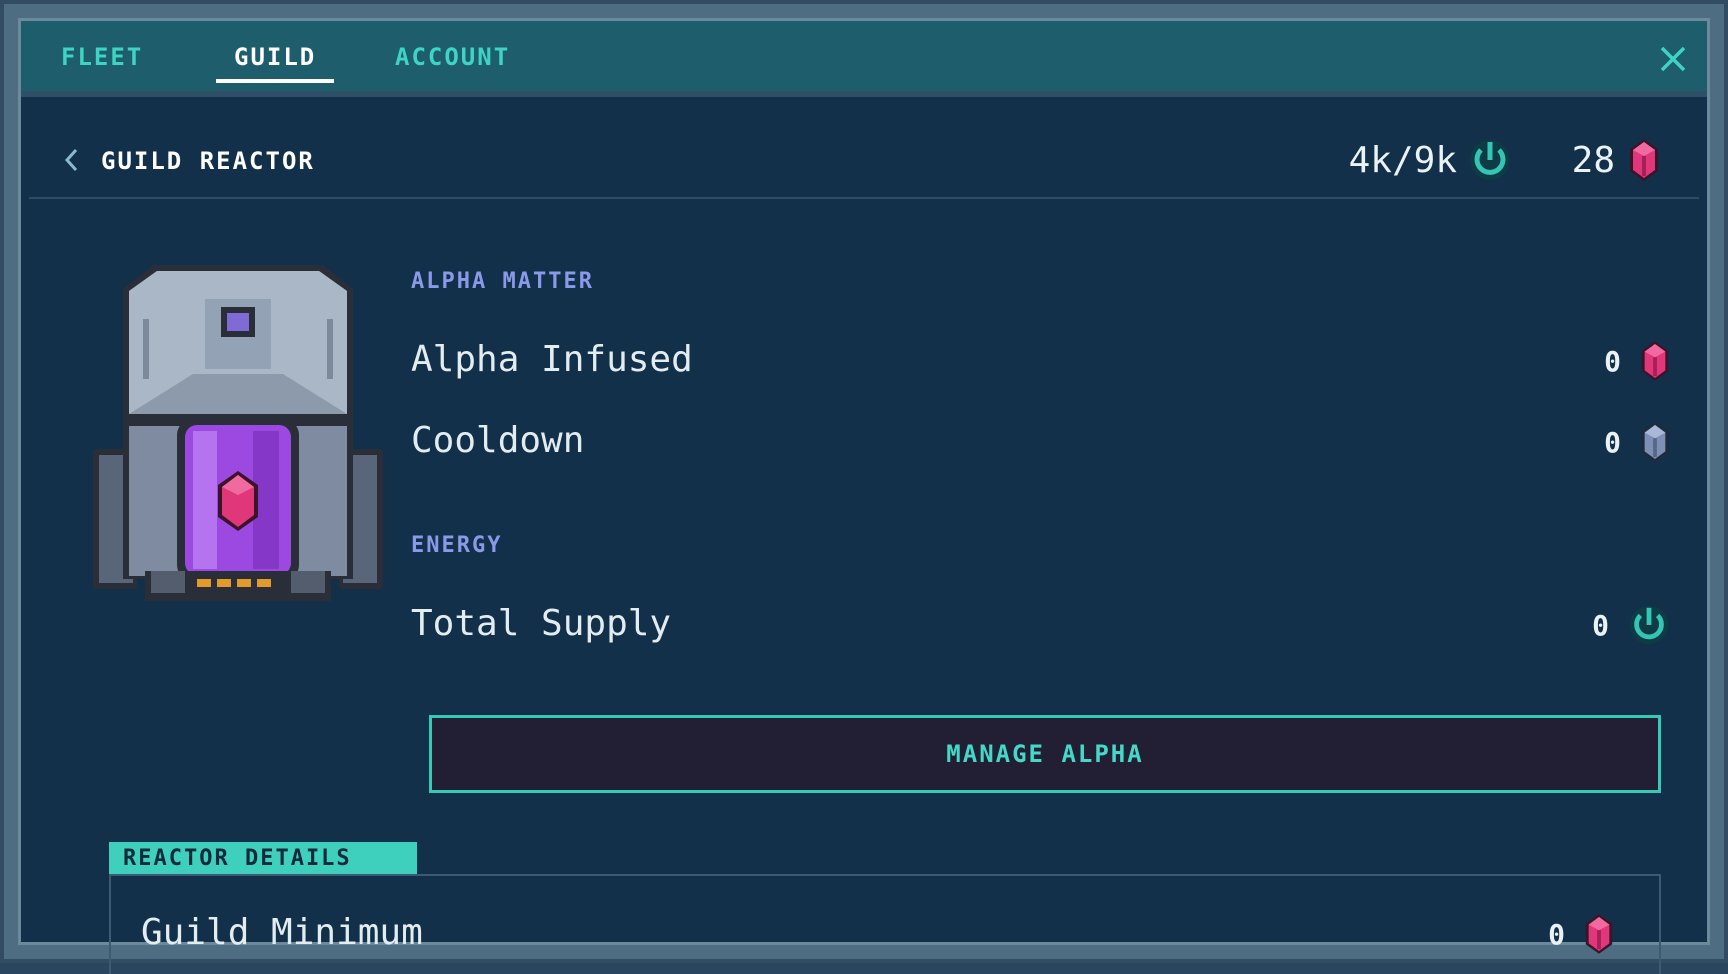 Image resolution: width=1728 pixels, height=974 pixels. Describe the element at coordinates (102, 63) in the screenshot. I see `tab-fleet: FLEET` at that location.